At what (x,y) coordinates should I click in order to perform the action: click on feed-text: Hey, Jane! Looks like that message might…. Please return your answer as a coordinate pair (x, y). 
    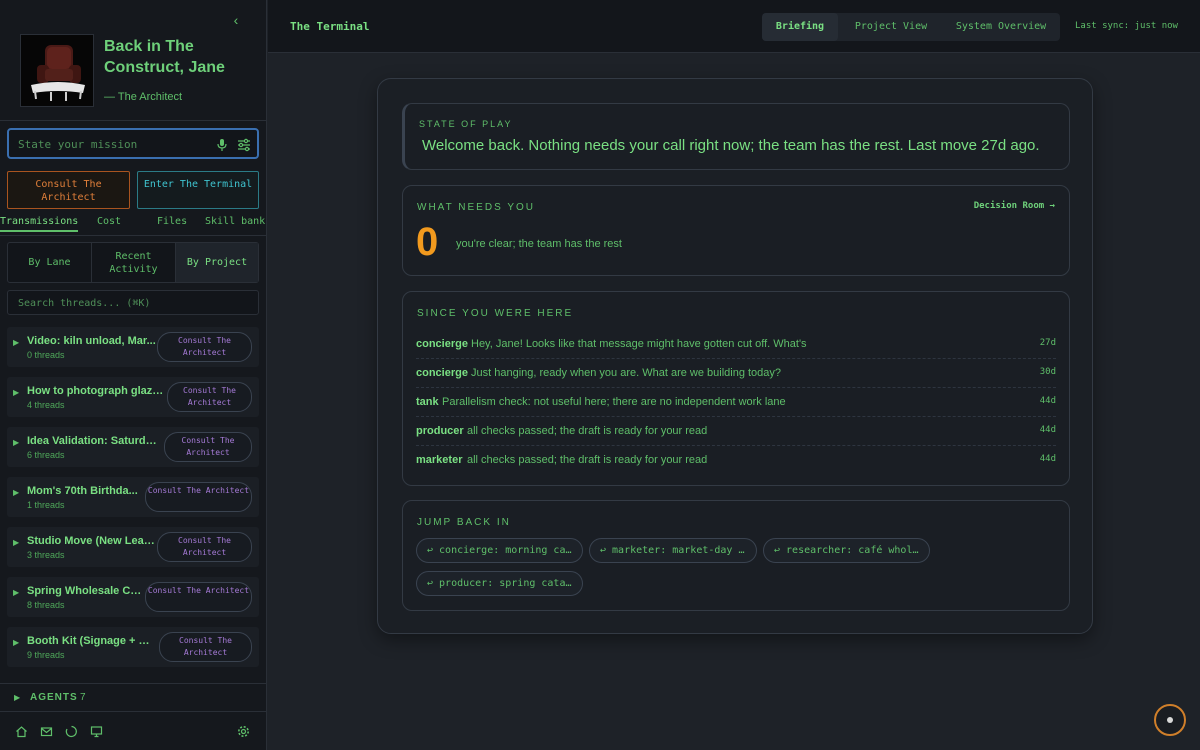
    Looking at the image, I should click on (639, 344).